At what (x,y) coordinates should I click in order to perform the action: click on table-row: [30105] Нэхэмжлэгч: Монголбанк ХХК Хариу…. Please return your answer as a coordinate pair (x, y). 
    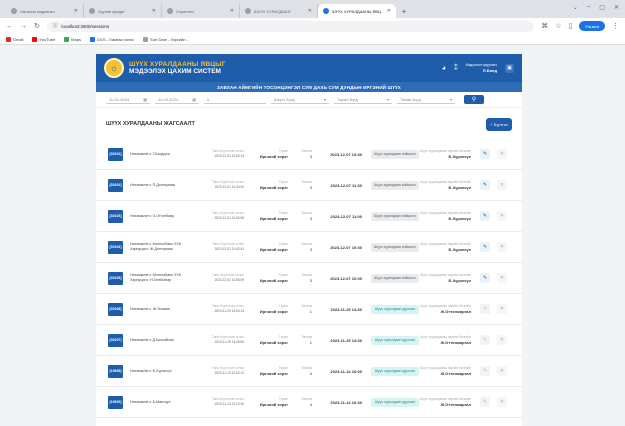
    Looking at the image, I should click on (309, 278).